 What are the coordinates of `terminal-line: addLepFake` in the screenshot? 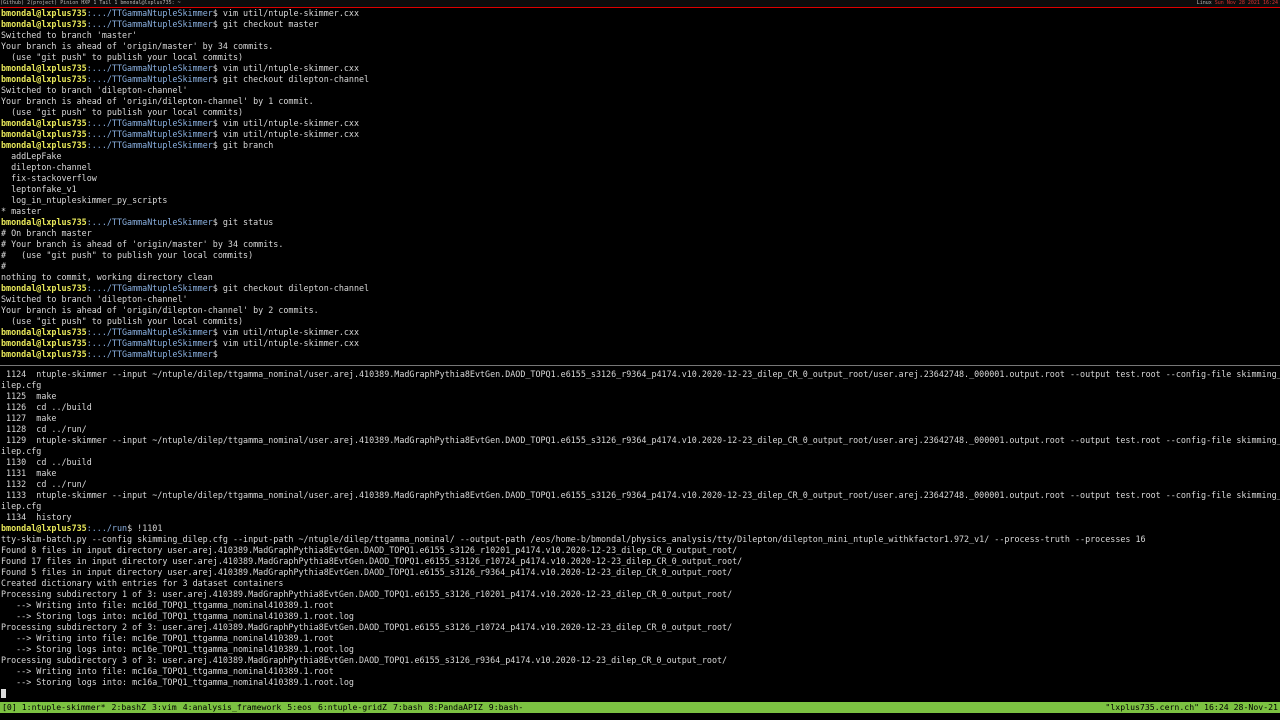 It's located at (640, 156).